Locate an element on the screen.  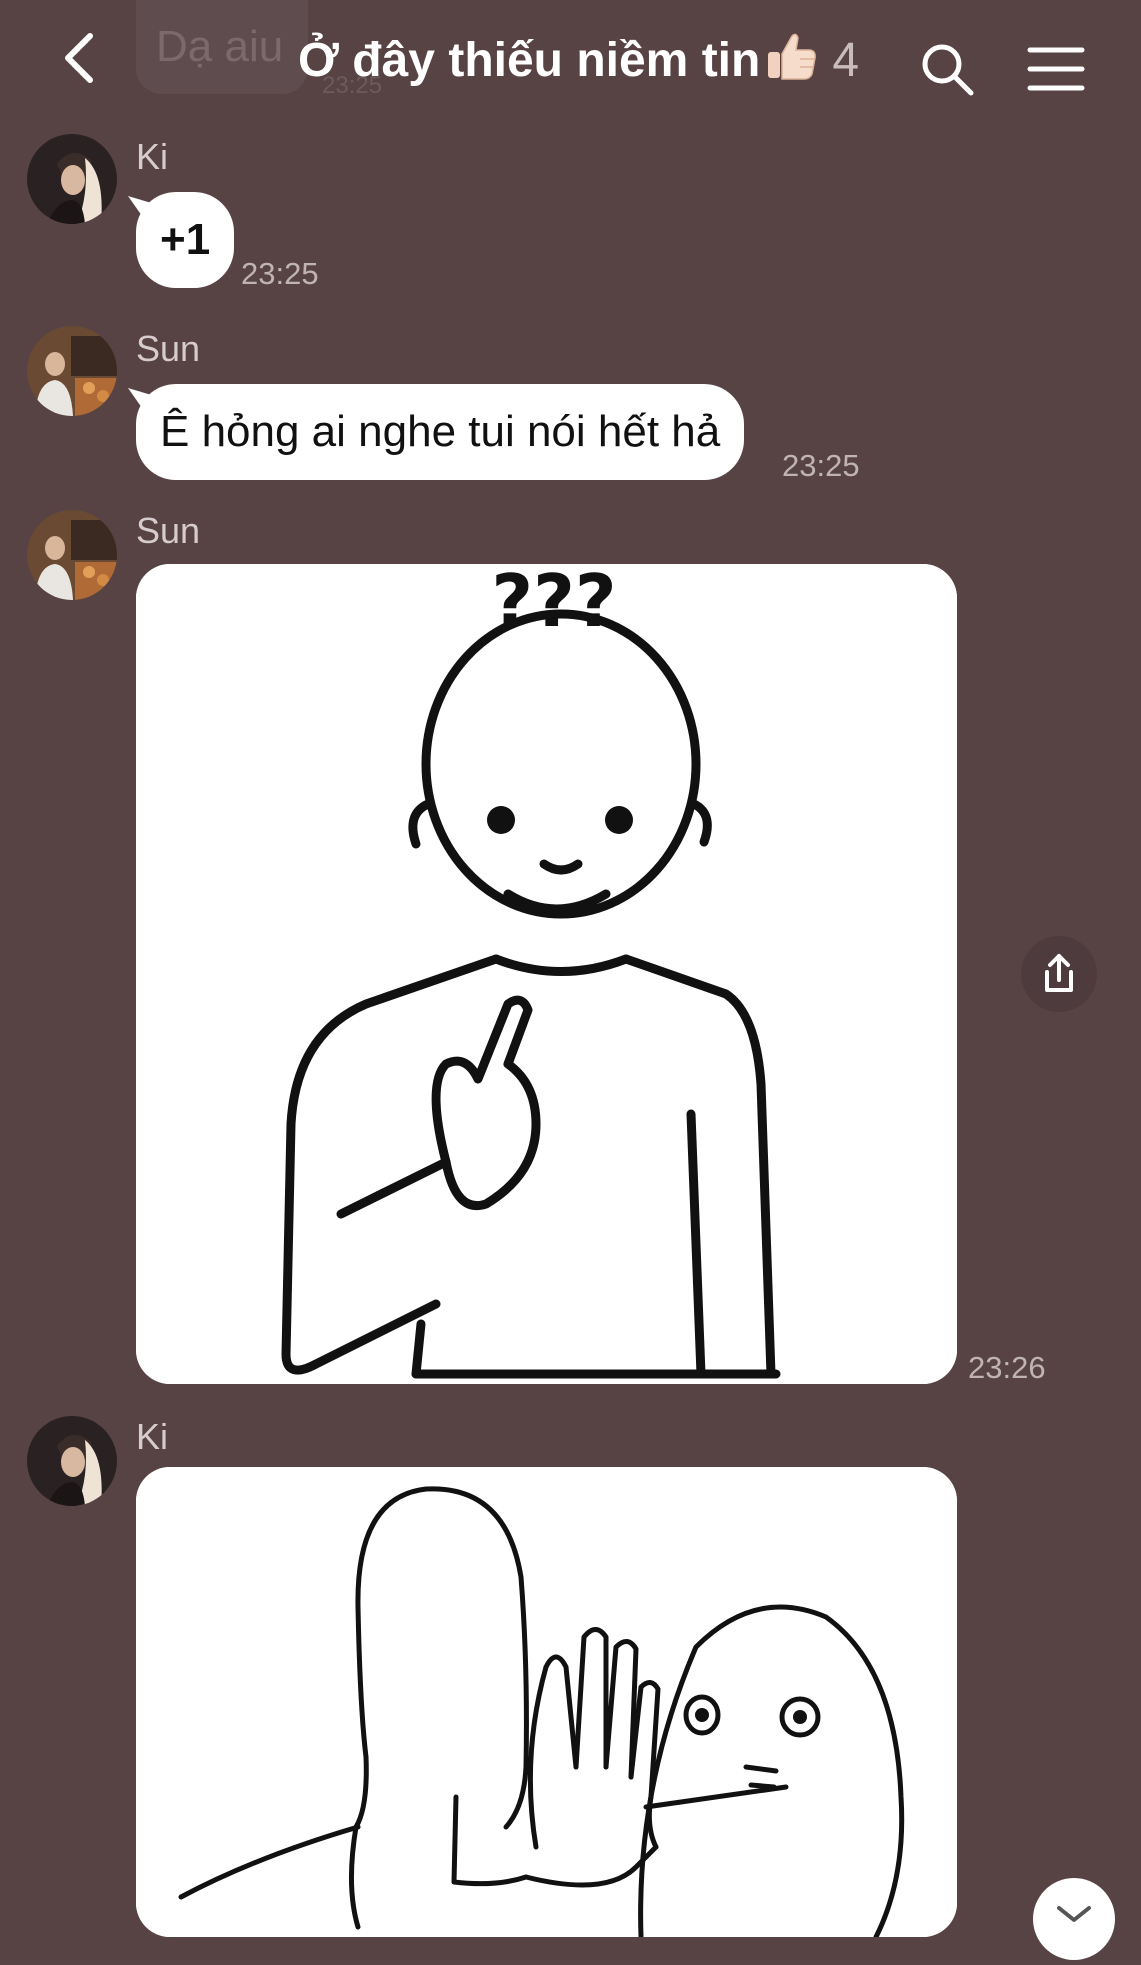
search-button is located at coordinates (947, 69).